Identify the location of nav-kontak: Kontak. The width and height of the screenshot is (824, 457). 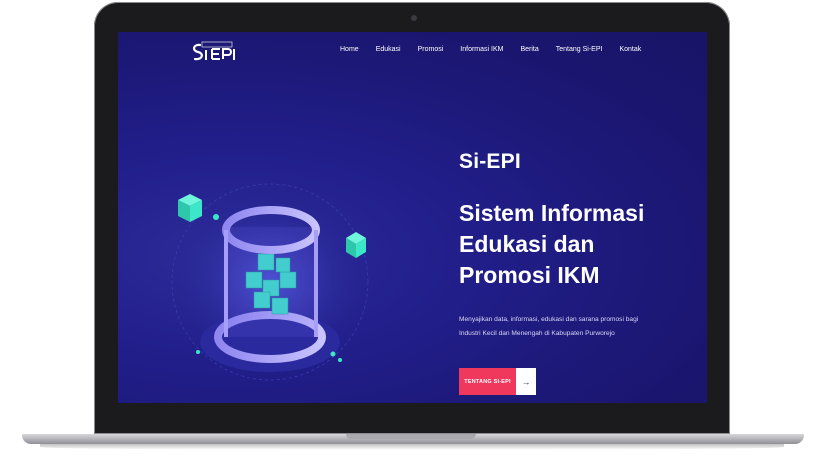
(630, 49).